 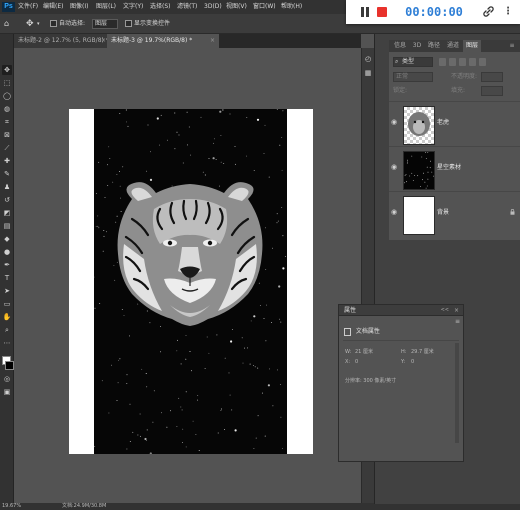 I want to click on more-icon: ⋮, so click(x=508, y=12).